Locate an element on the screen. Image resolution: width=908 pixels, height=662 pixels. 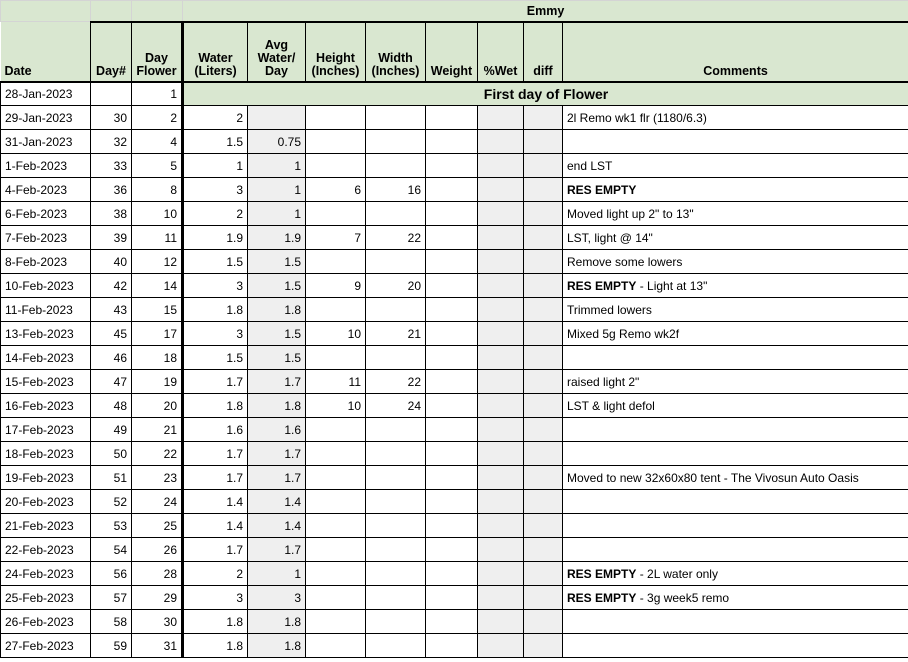
cell-day-flower: 22 is located at coordinates (157, 453).